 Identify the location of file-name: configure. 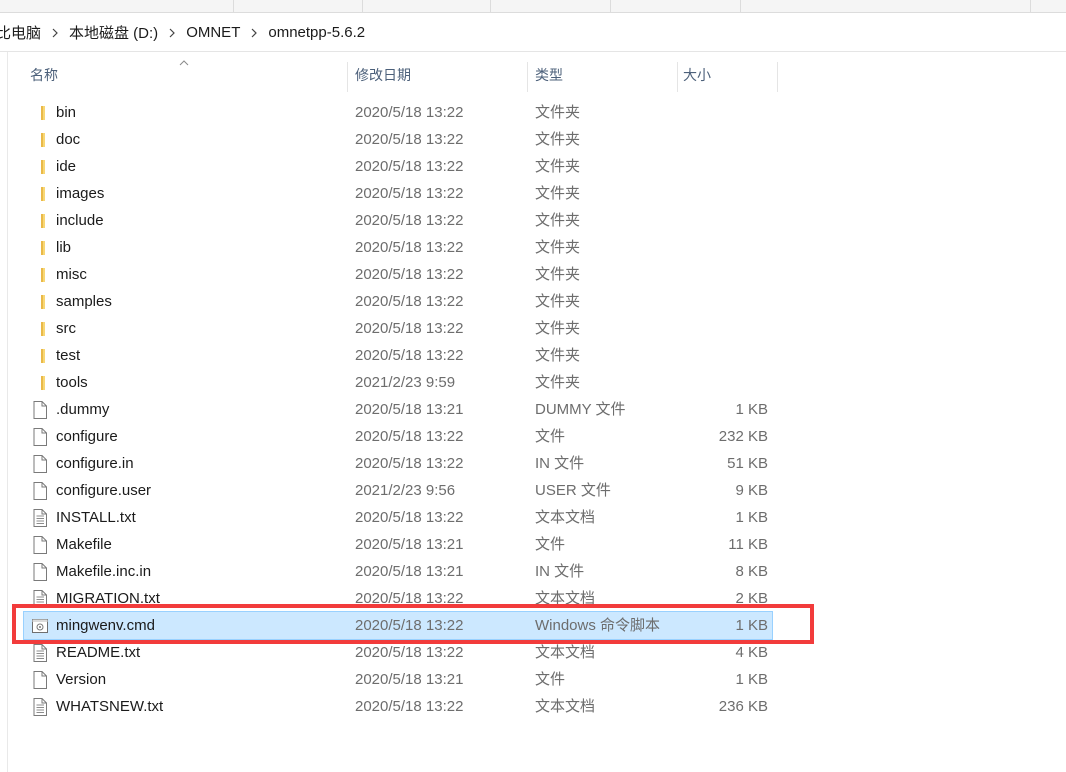
(87, 436).